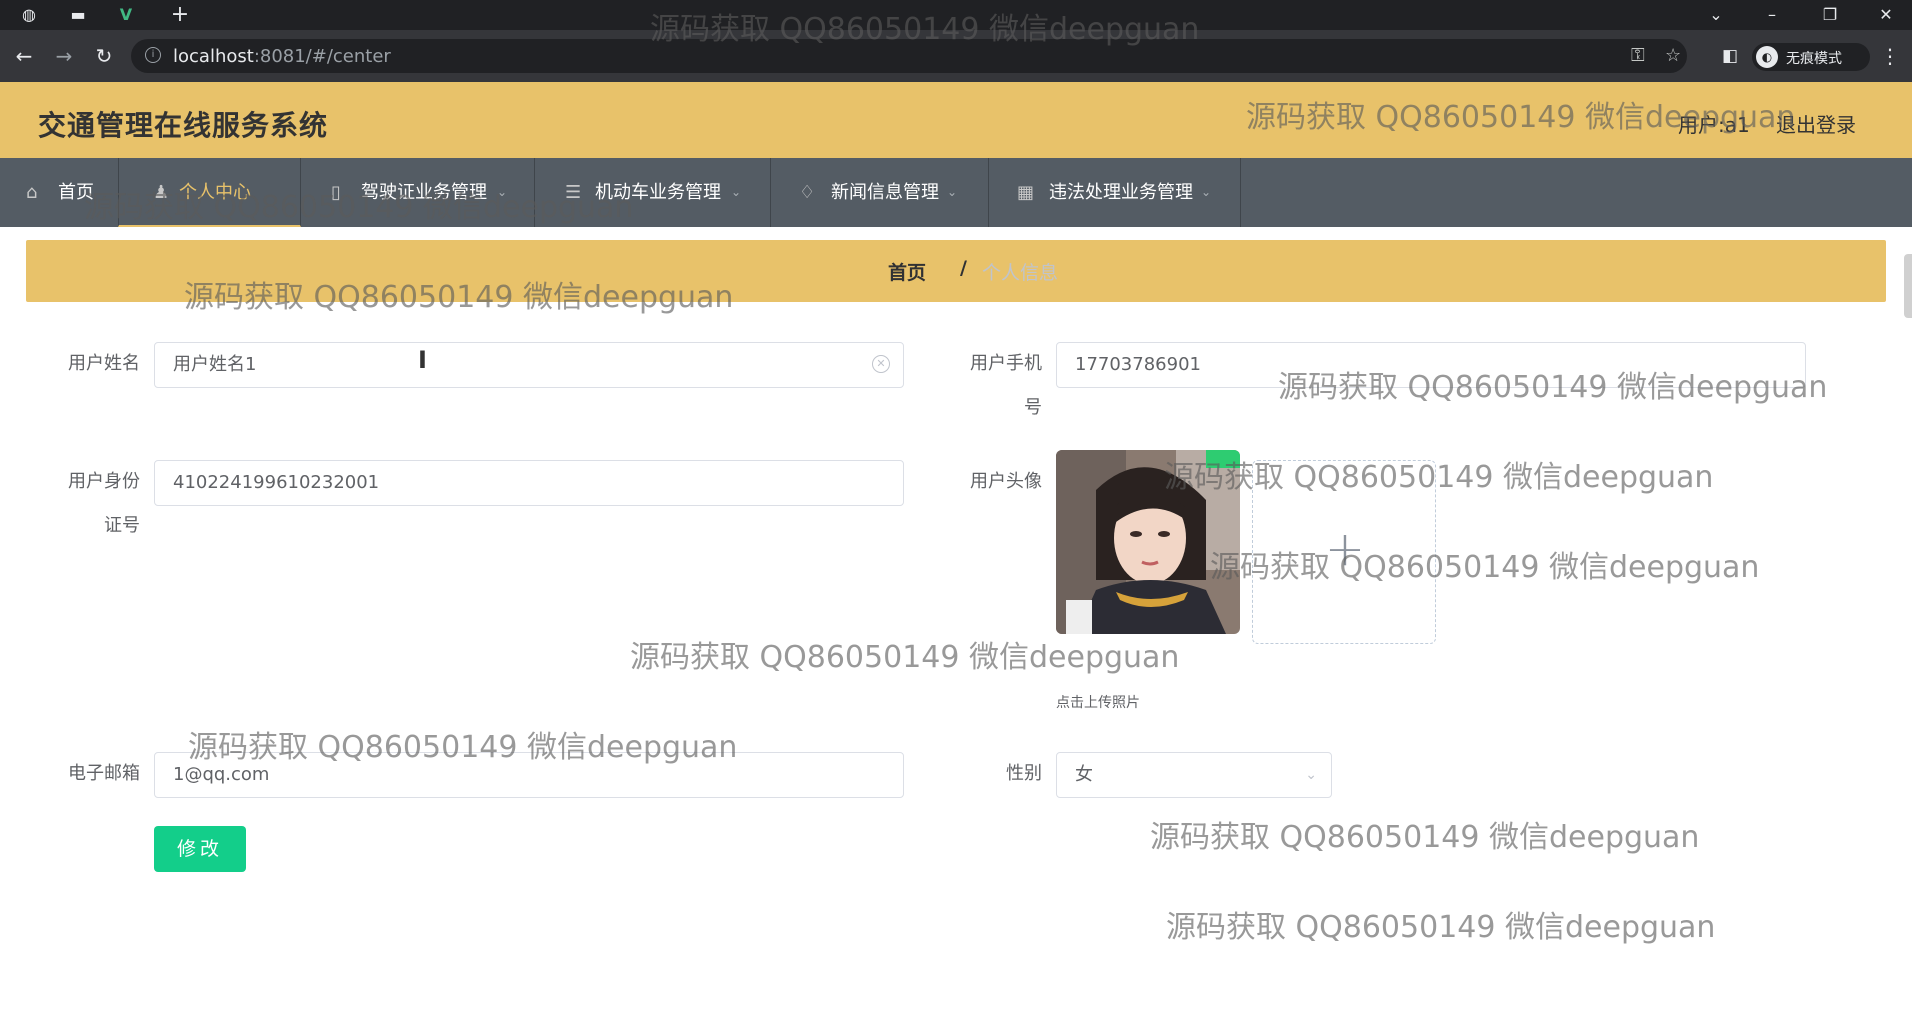 The height and width of the screenshot is (1018, 1912). Describe the element at coordinates (104, 56) in the screenshot. I see `reload-icon: ↻` at that location.